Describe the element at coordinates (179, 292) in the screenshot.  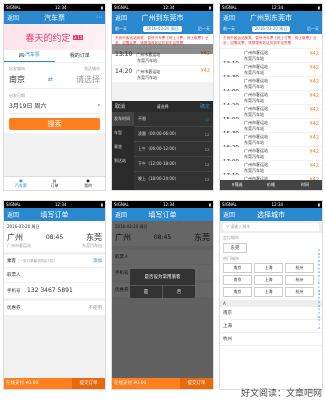
I see `dialog-no-button: 否` at that location.